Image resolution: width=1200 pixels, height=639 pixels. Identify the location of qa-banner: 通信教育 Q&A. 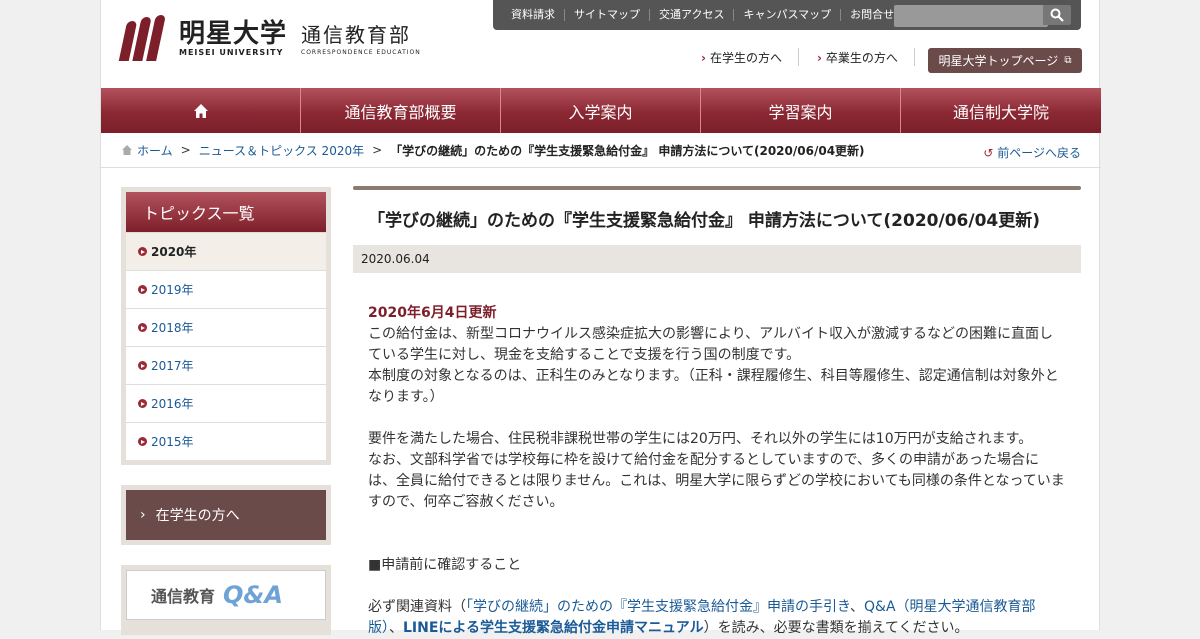
(226, 595).